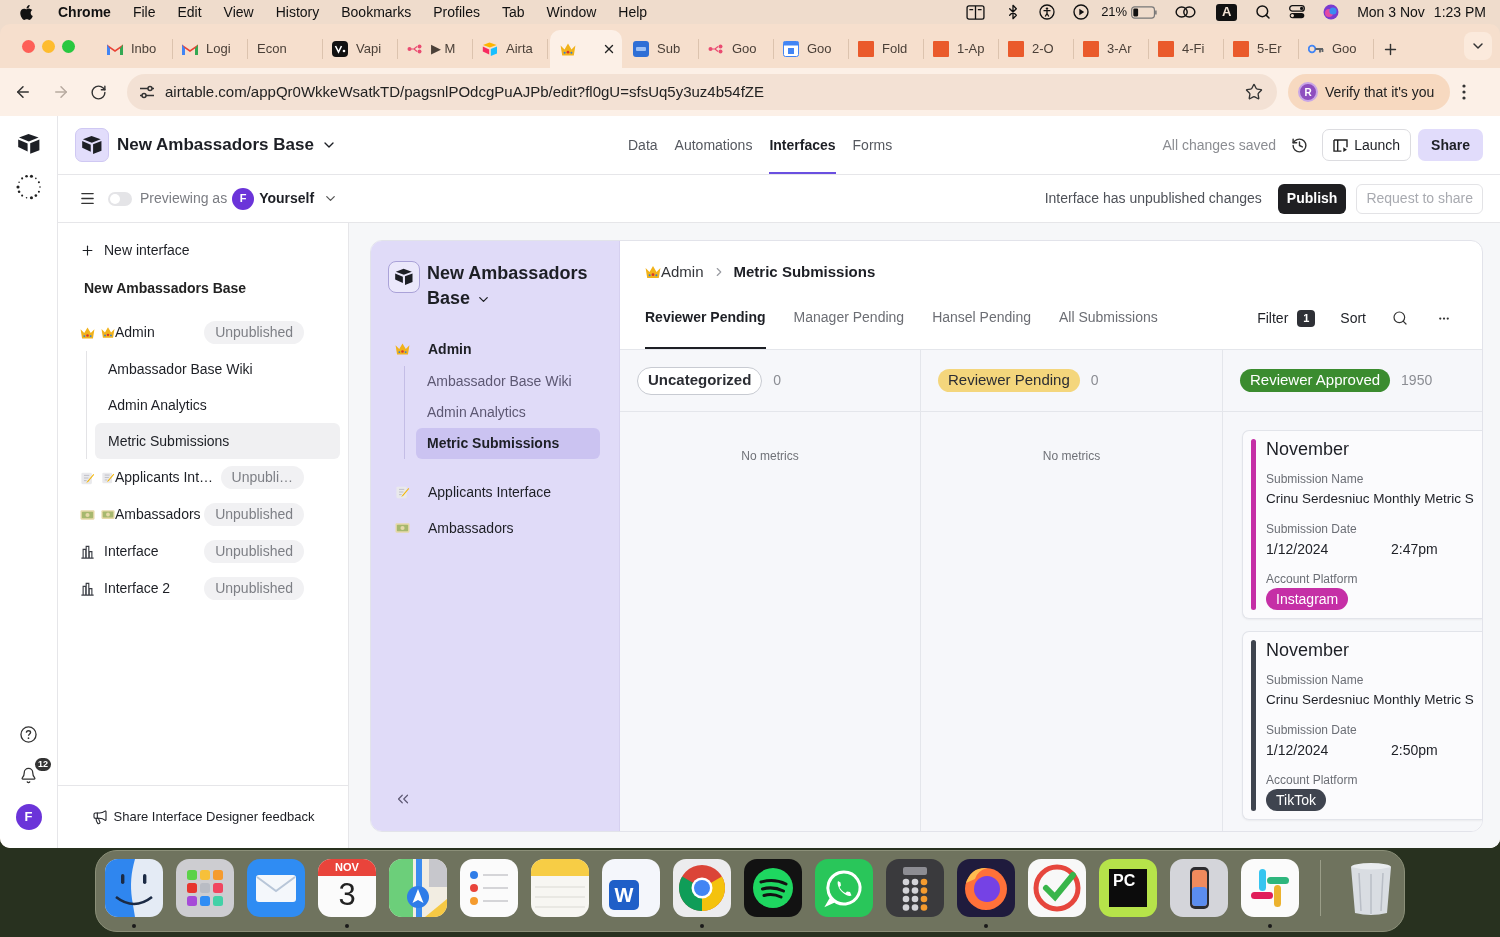  What do you see at coordinates (1367, 145) in the screenshot?
I see `launch-button: Launch` at bounding box center [1367, 145].